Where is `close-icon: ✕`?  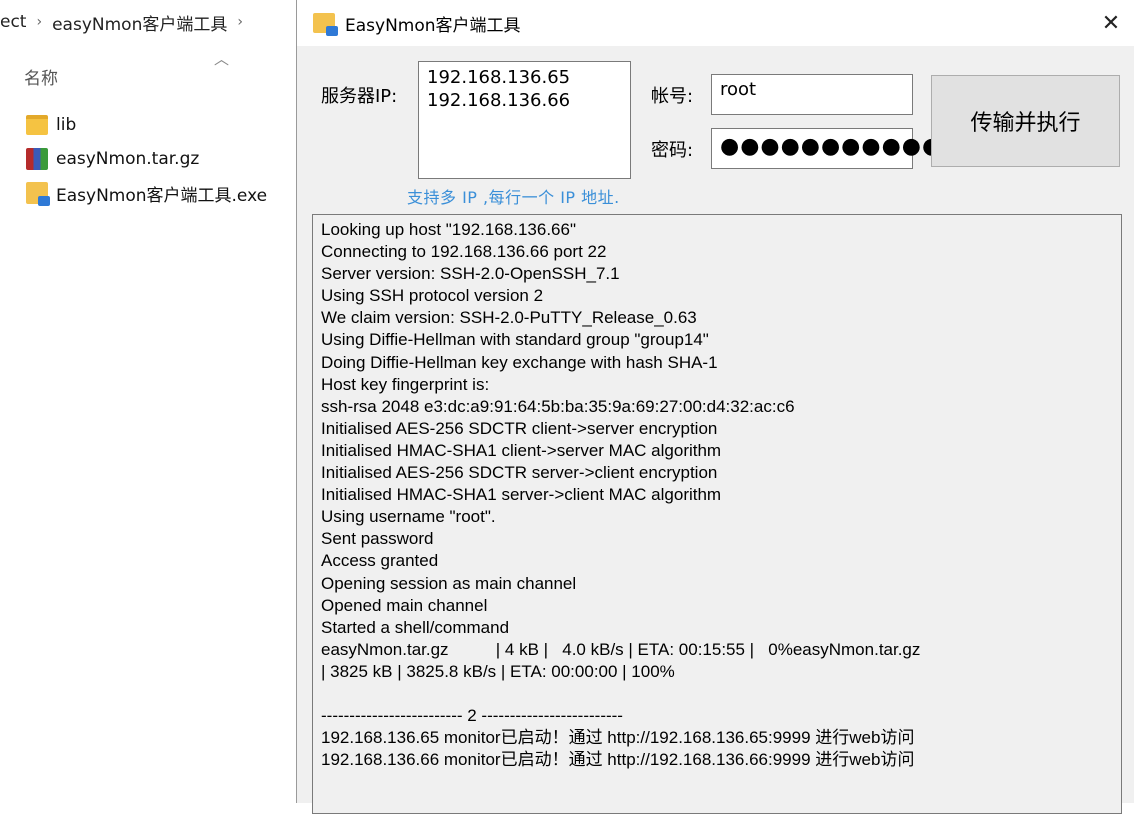 close-icon: ✕ is located at coordinates (1111, 23).